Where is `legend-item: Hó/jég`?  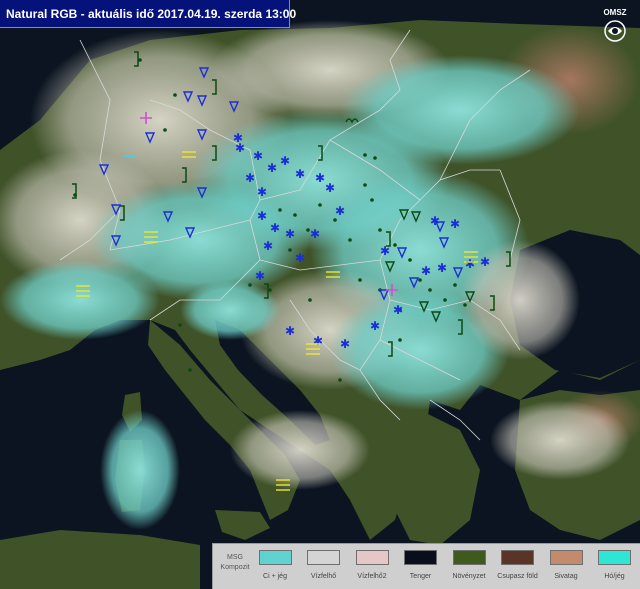 legend-item: Hó/jég is located at coordinates (615, 565).